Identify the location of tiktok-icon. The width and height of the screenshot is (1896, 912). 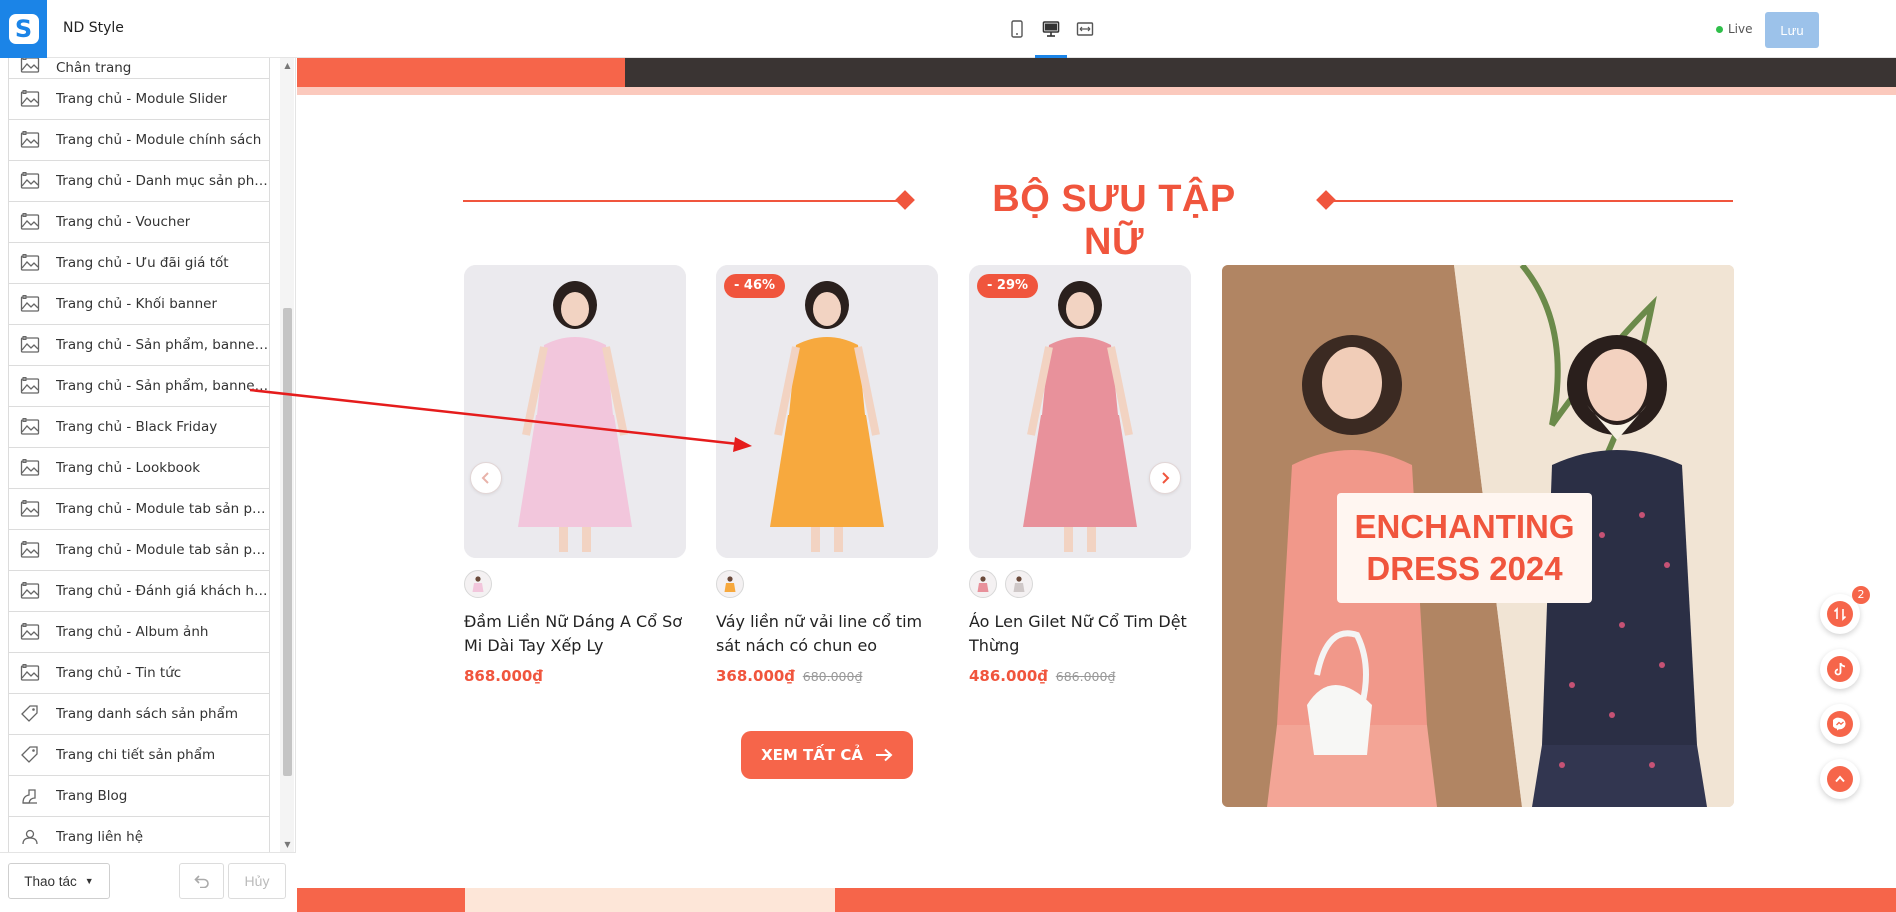
(1840, 669).